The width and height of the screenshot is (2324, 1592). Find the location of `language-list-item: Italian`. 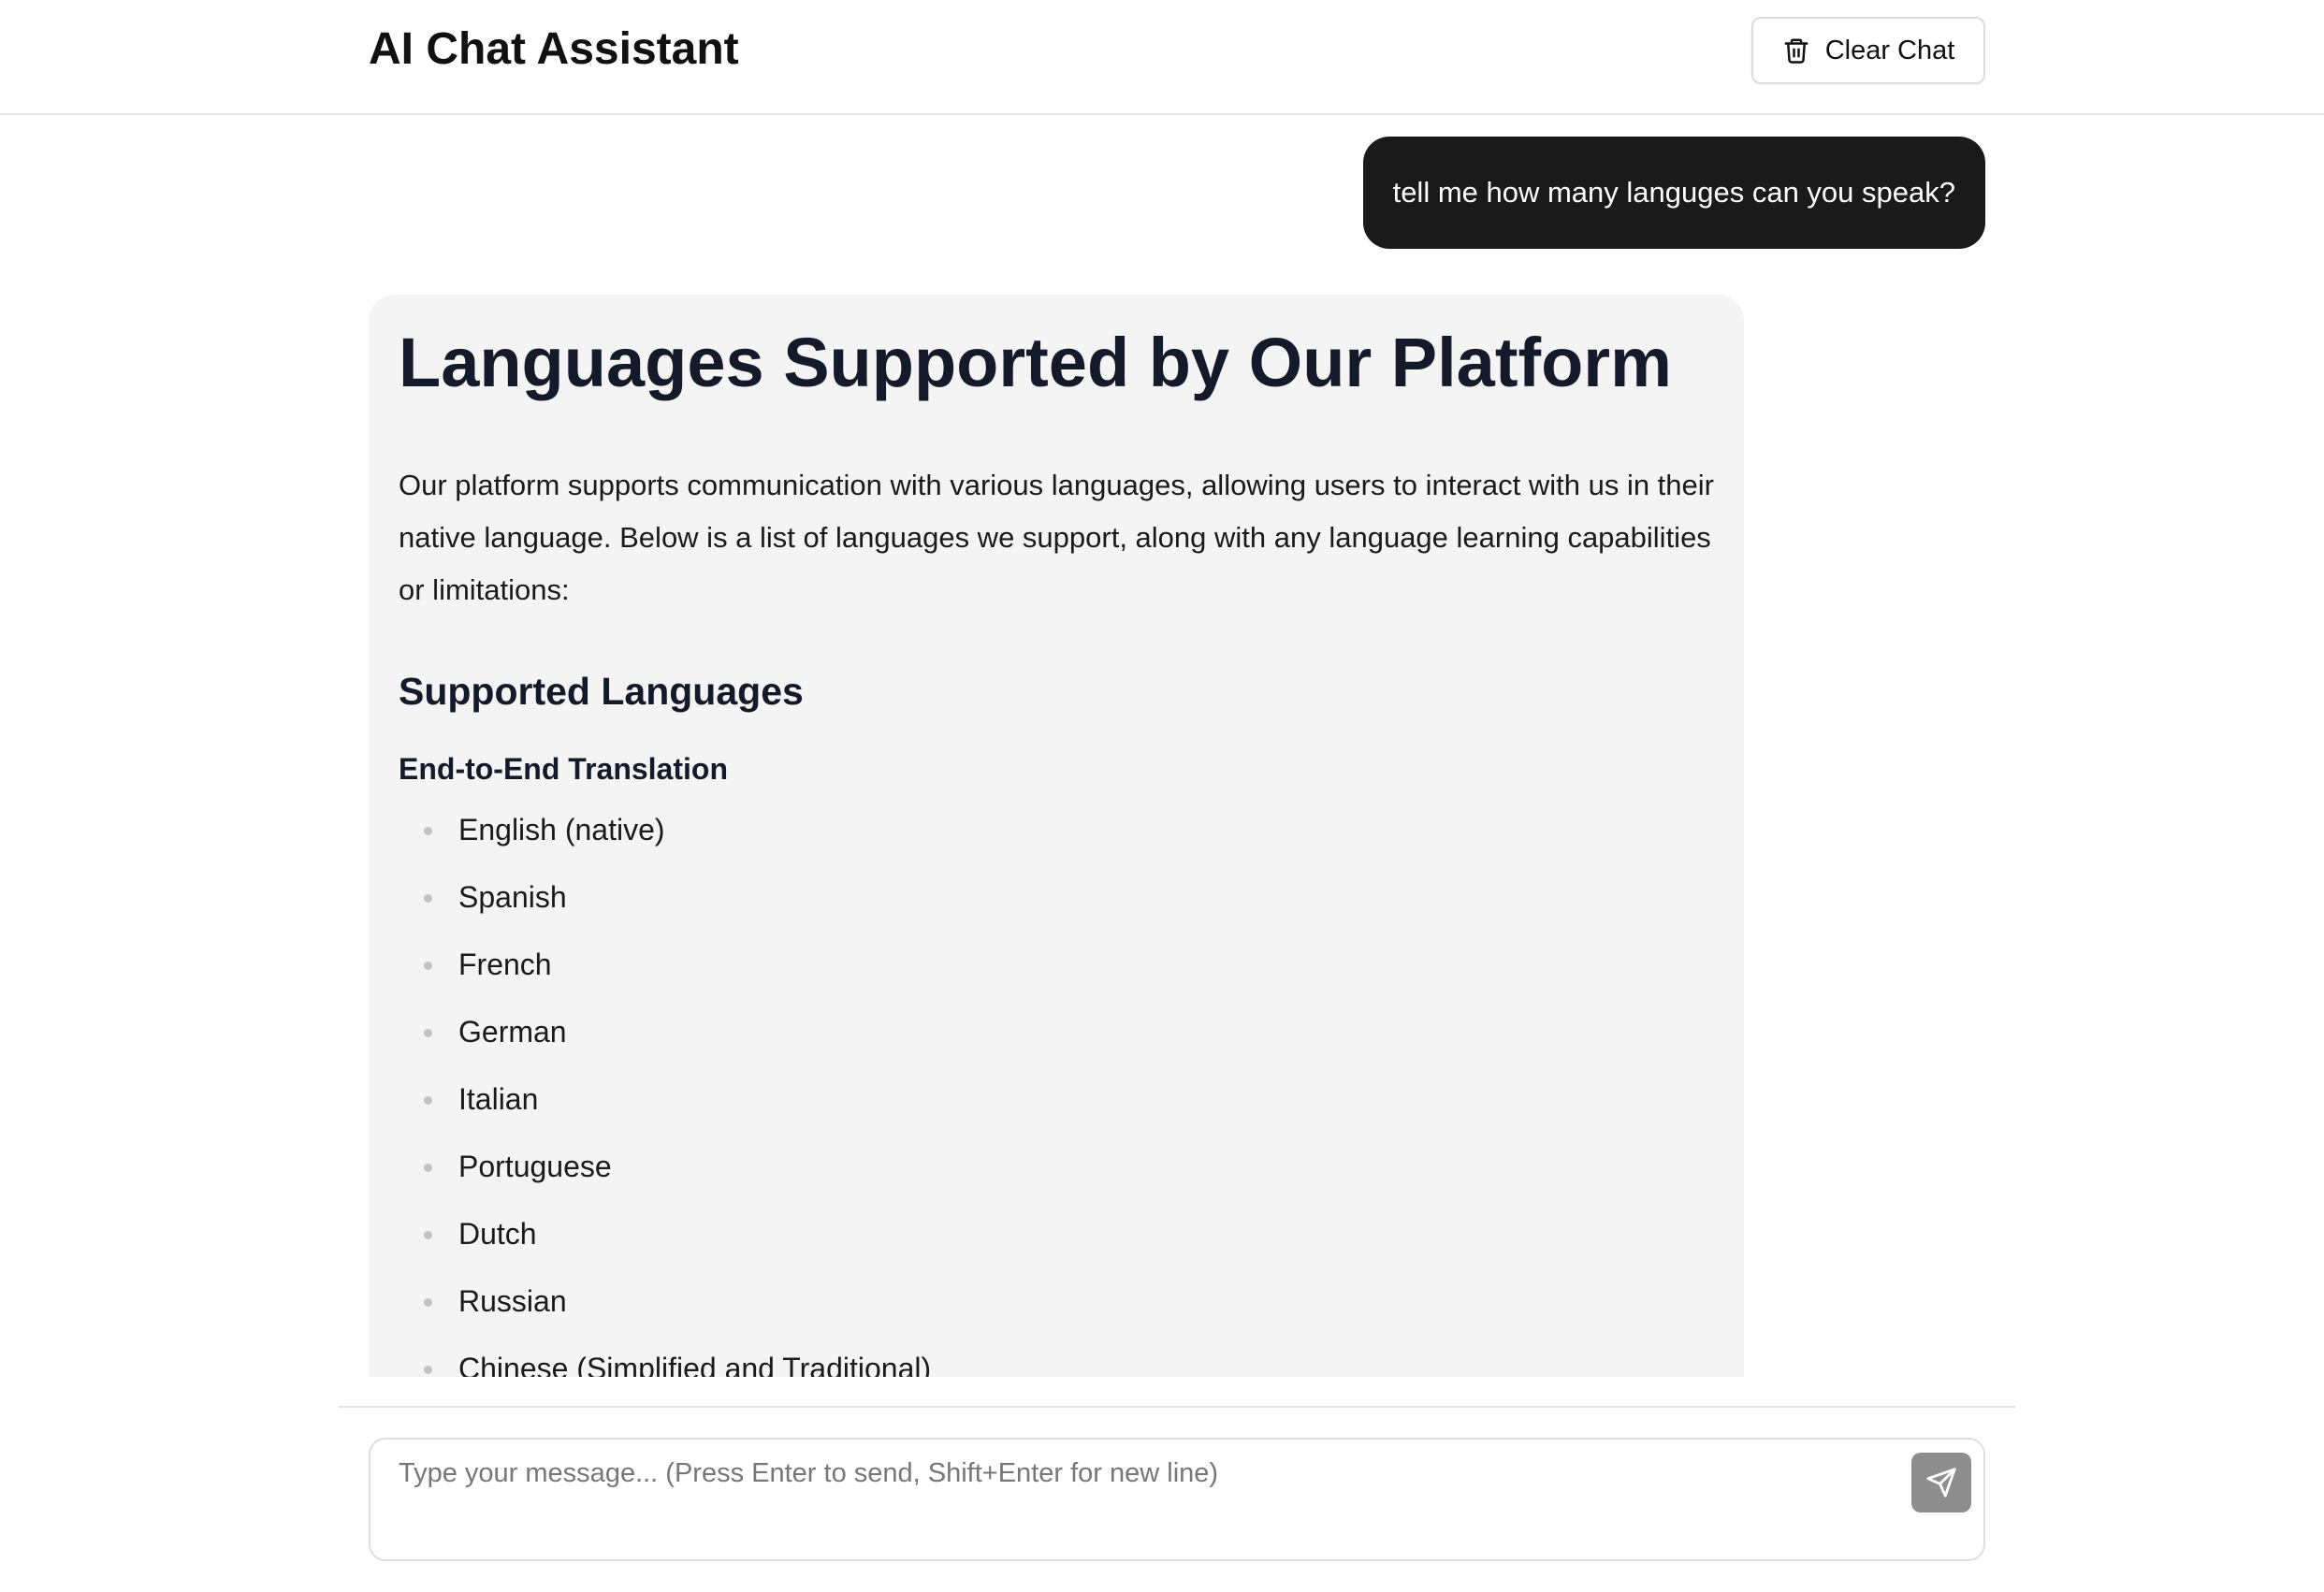

language-list-item: Italian is located at coordinates (665, 1112).